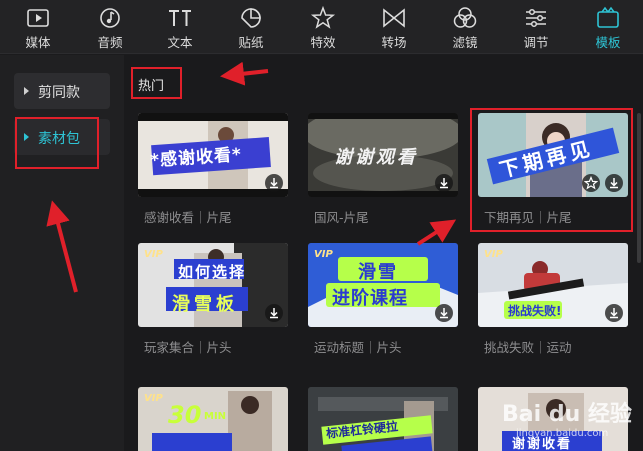 This screenshot has height=451, width=643. What do you see at coordinates (244, 73) in the screenshot?
I see `arrow-to-hot` at bounding box center [244, 73].